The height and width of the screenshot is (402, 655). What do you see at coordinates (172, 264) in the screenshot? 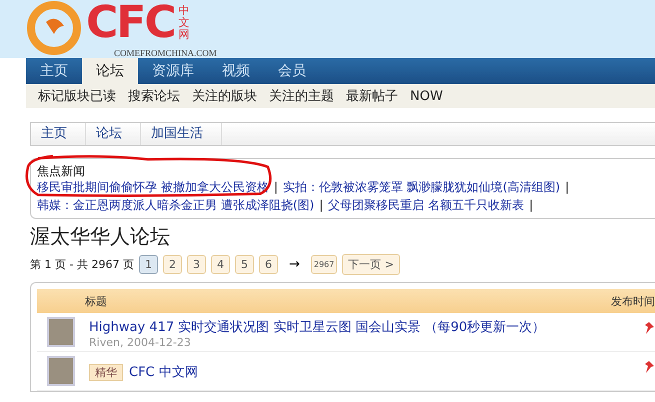
I see `page-button: 2` at bounding box center [172, 264].